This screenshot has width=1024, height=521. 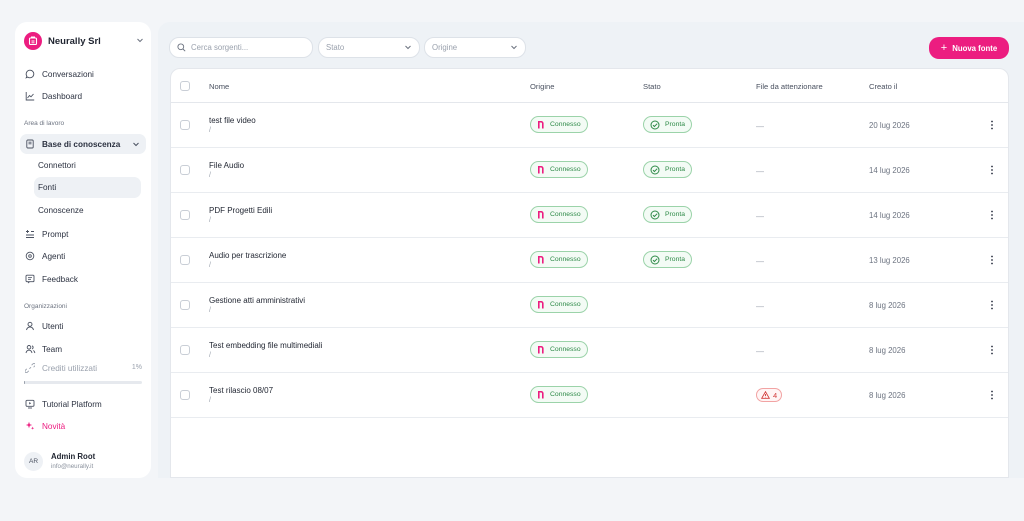 I want to click on nav-label: Connettori, so click(x=57, y=165).